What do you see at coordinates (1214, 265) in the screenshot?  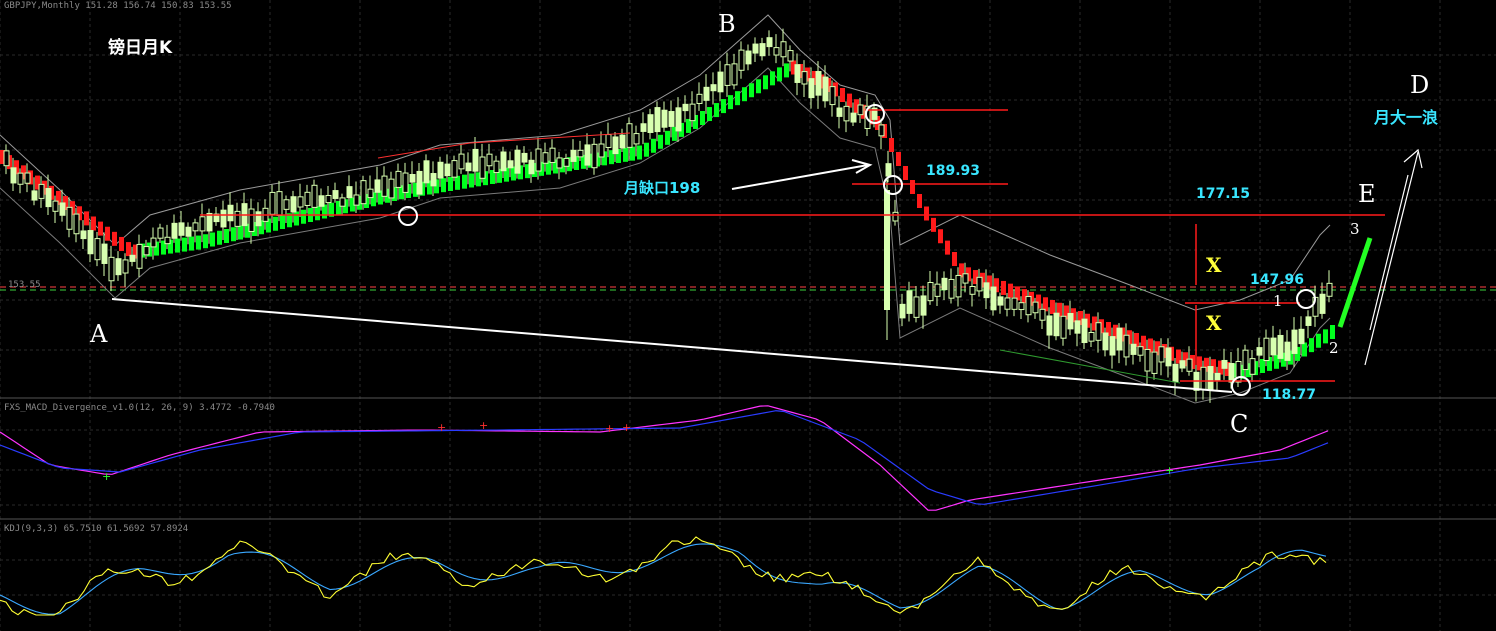 I see `x-mark-upper: X` at bounding box center [1214, 265].